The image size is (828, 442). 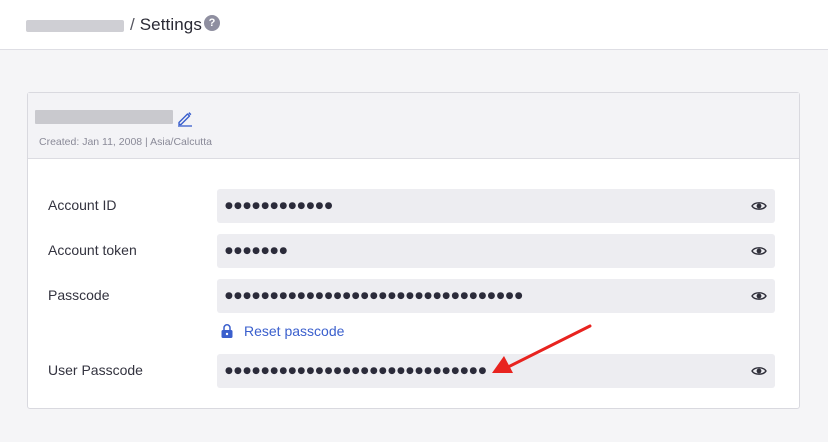 I want to click on user-passcode-value: ●●●●●●●●●●●●●●●●●●●●●●●●●●●●●, so click(x=356, y=371).